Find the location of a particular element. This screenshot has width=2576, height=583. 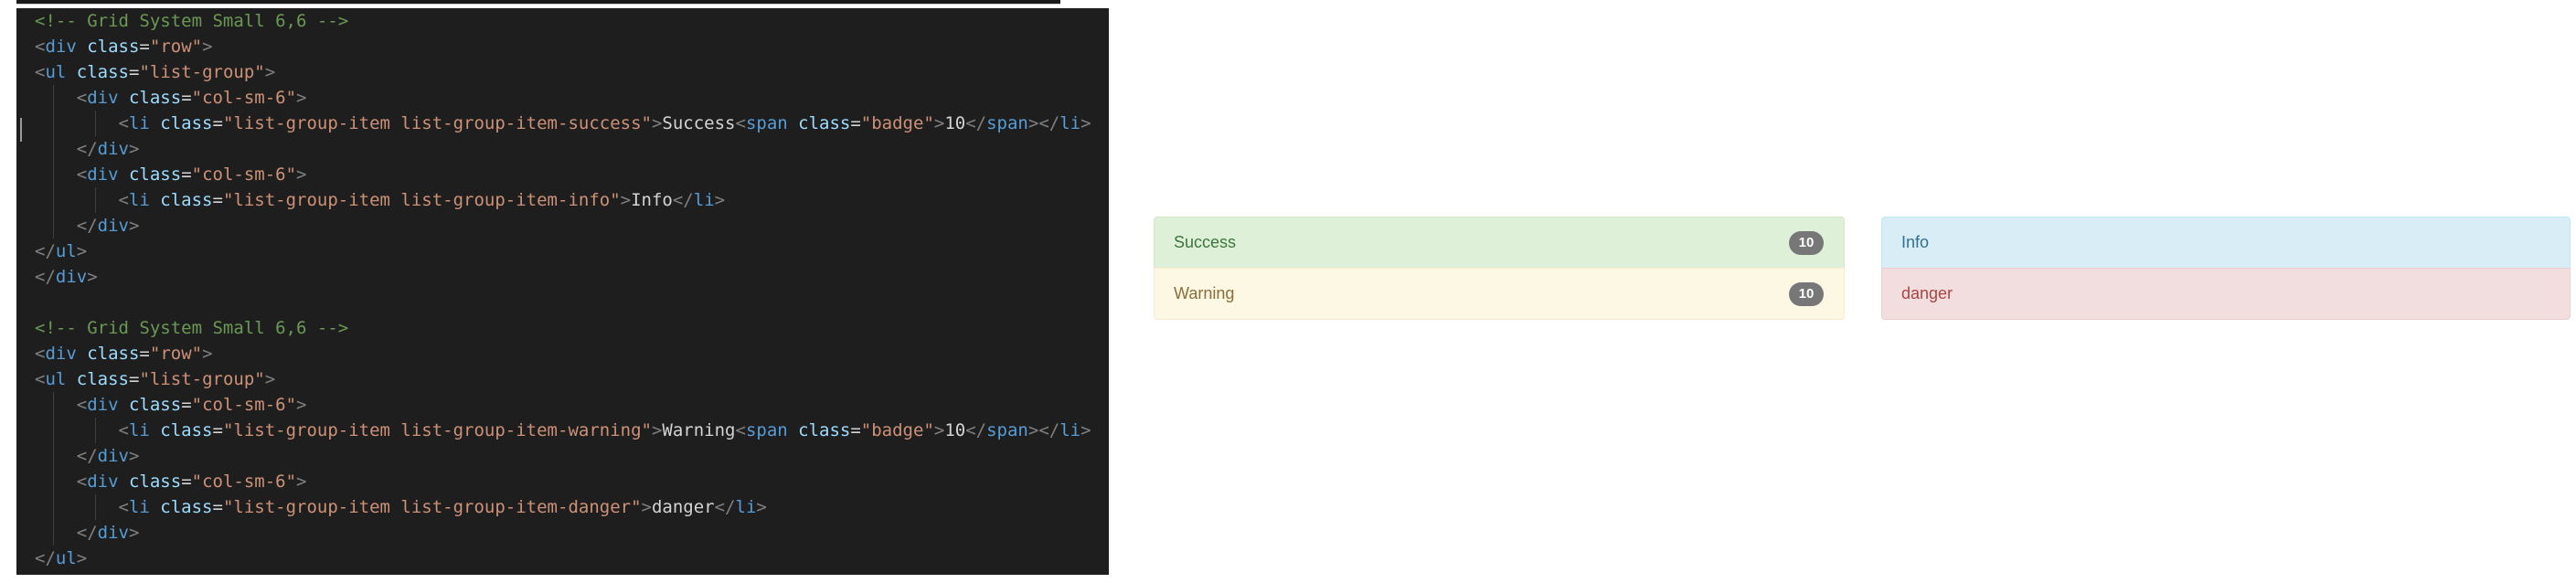

code-line: </ul> is located at coordinates (61, 251).